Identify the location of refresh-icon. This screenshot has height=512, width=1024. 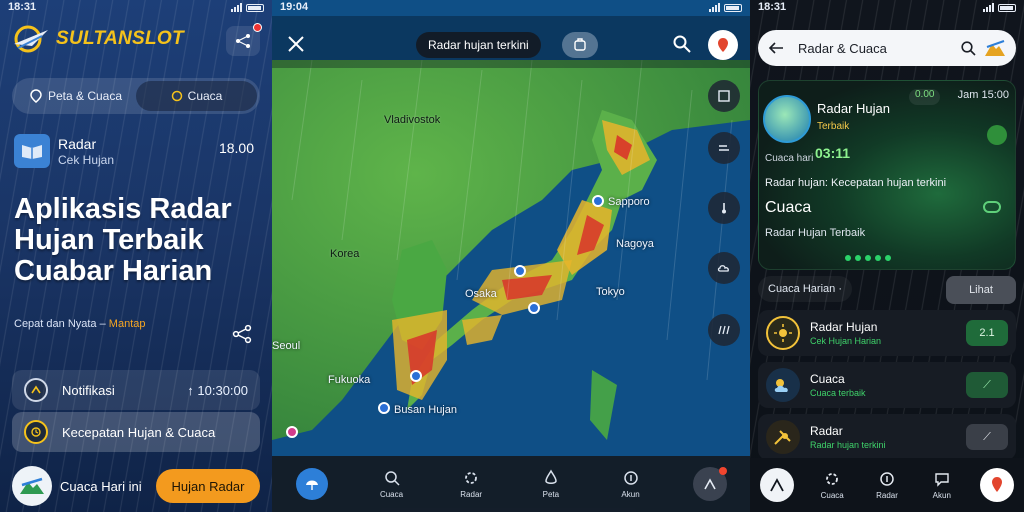
(176, 96).